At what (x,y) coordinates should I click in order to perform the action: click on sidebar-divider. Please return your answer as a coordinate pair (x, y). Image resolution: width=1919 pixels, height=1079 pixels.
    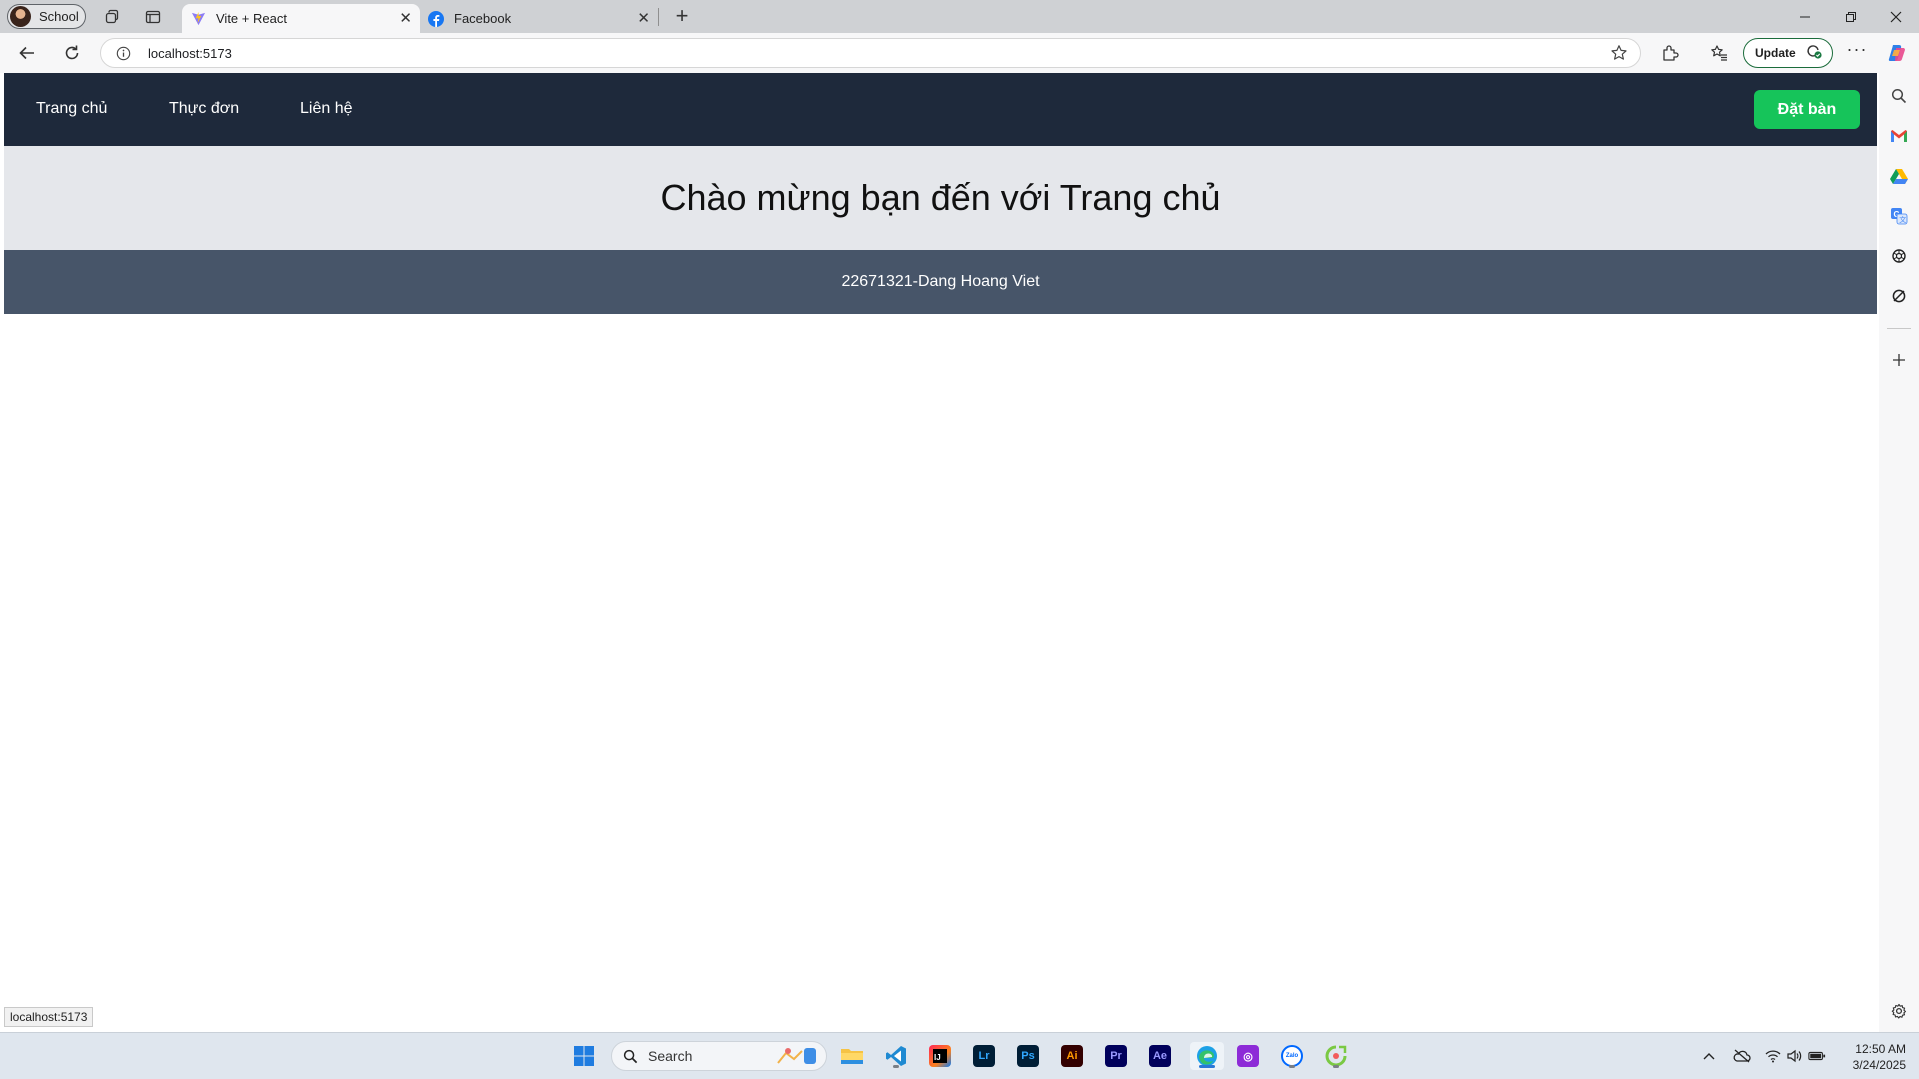
    Looking at the image, I should click on (1899, 328).